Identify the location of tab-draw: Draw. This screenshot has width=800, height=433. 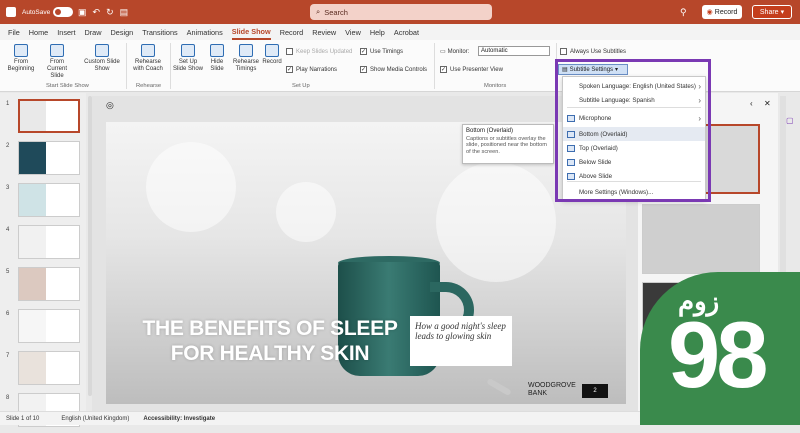
(92, 32).